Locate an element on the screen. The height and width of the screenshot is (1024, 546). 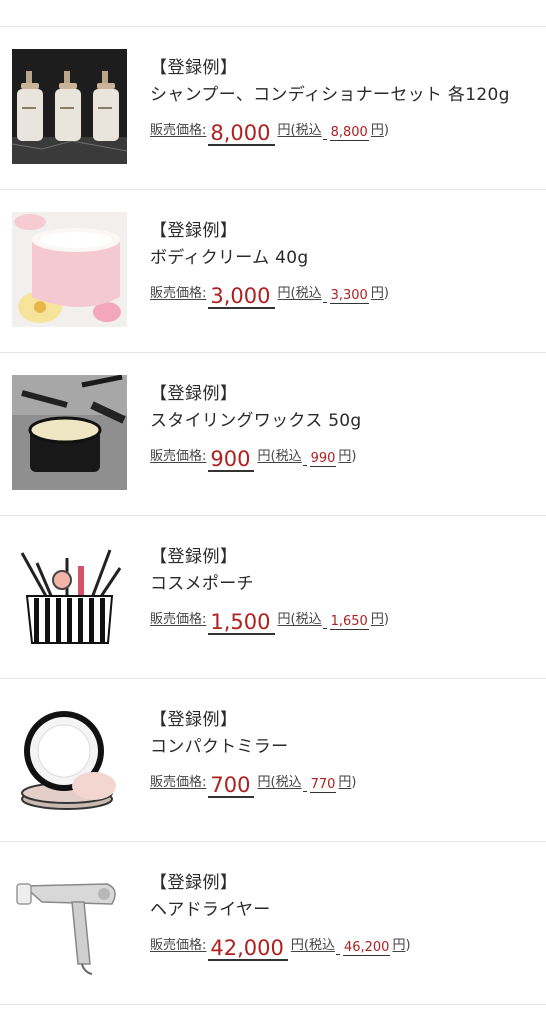
price-line: 販売価格: 900 円 (税込 990 円 ) is located at coordinates (346, 457).